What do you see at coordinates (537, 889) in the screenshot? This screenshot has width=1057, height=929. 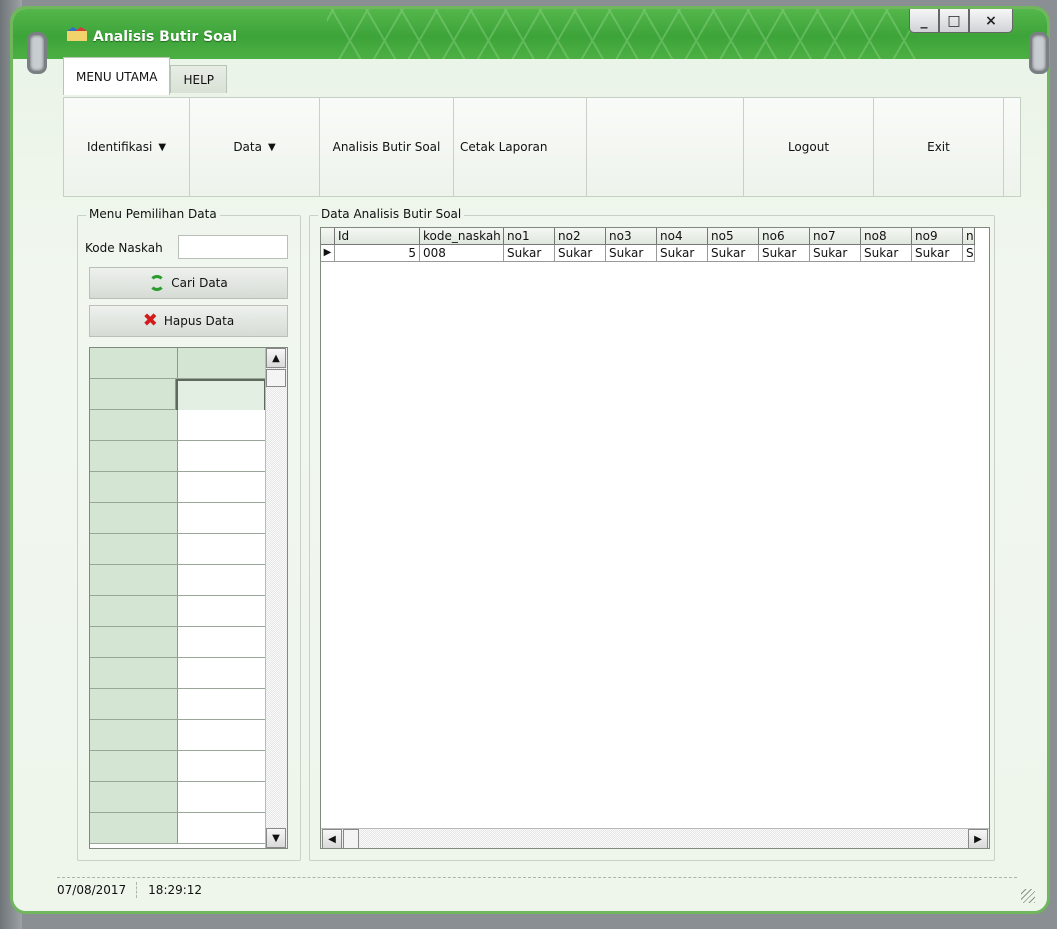 I see `status-bar: 07/08/2017 18:29:12` at bounding box center [537, 889].